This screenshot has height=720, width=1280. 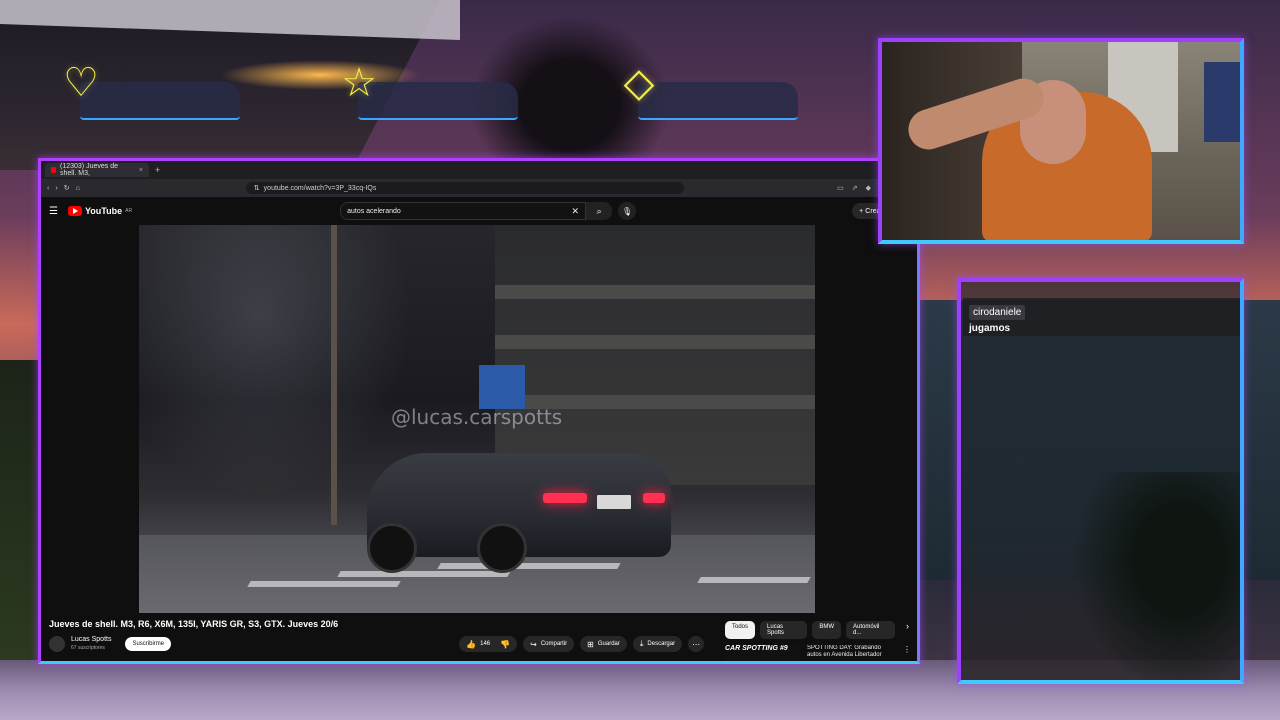 What do you see at coordinates (907, 653) in the screenshot?
I see `recommended-more-icon: ⋮` at bounding box center [907, 653].